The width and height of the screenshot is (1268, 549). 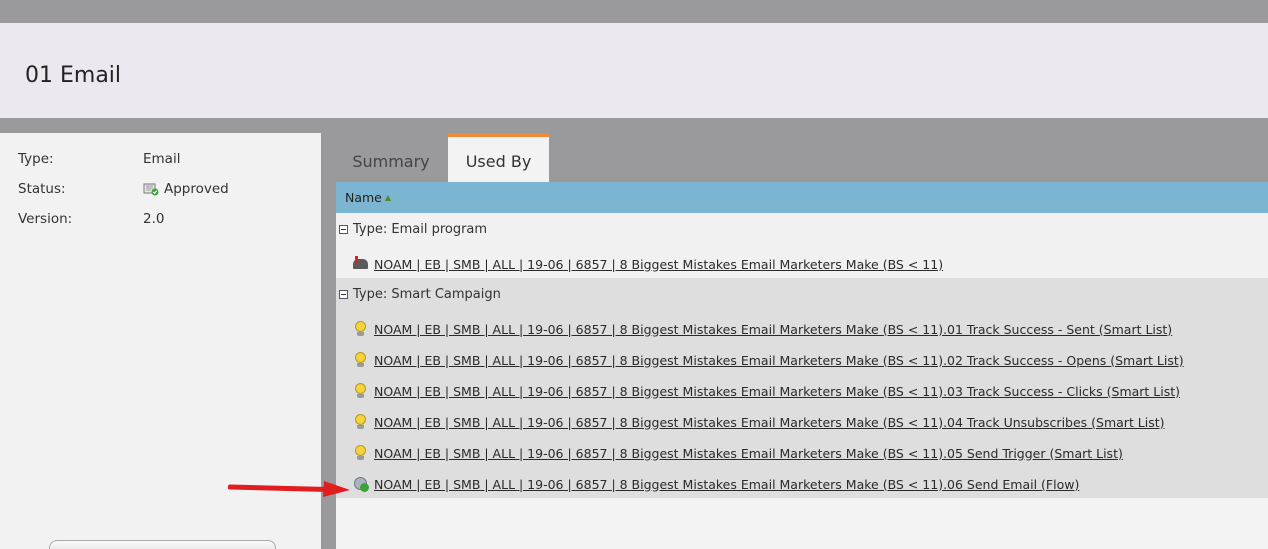 I want to click on group-header: Type: Smart Campaign, so click(x=420, y=294).